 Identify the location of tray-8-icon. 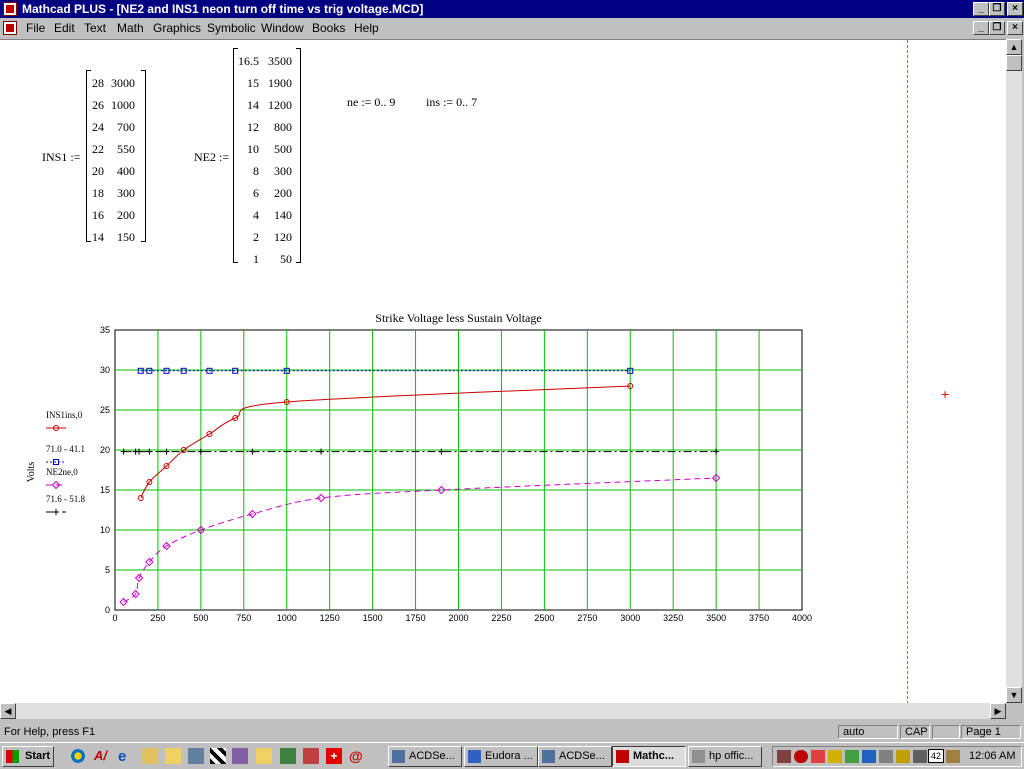
(903, 756).